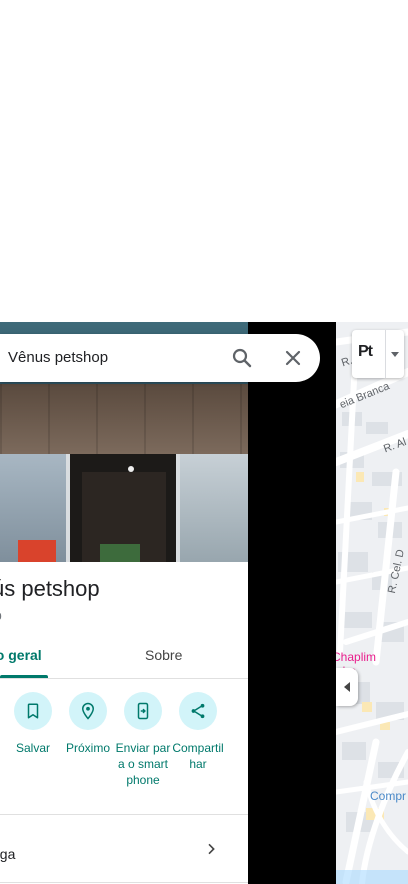 The image size is (408, 884). I want to click on tab-bar: ão geral Sobre, so click(124, 658).